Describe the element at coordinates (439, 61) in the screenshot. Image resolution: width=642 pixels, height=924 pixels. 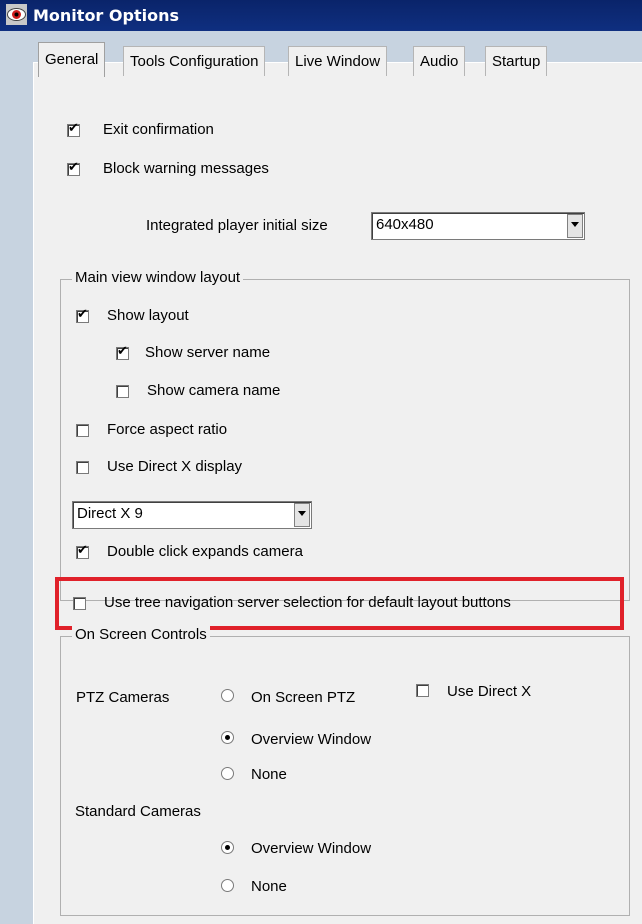
I see `tab-audio: Audio` at that location.